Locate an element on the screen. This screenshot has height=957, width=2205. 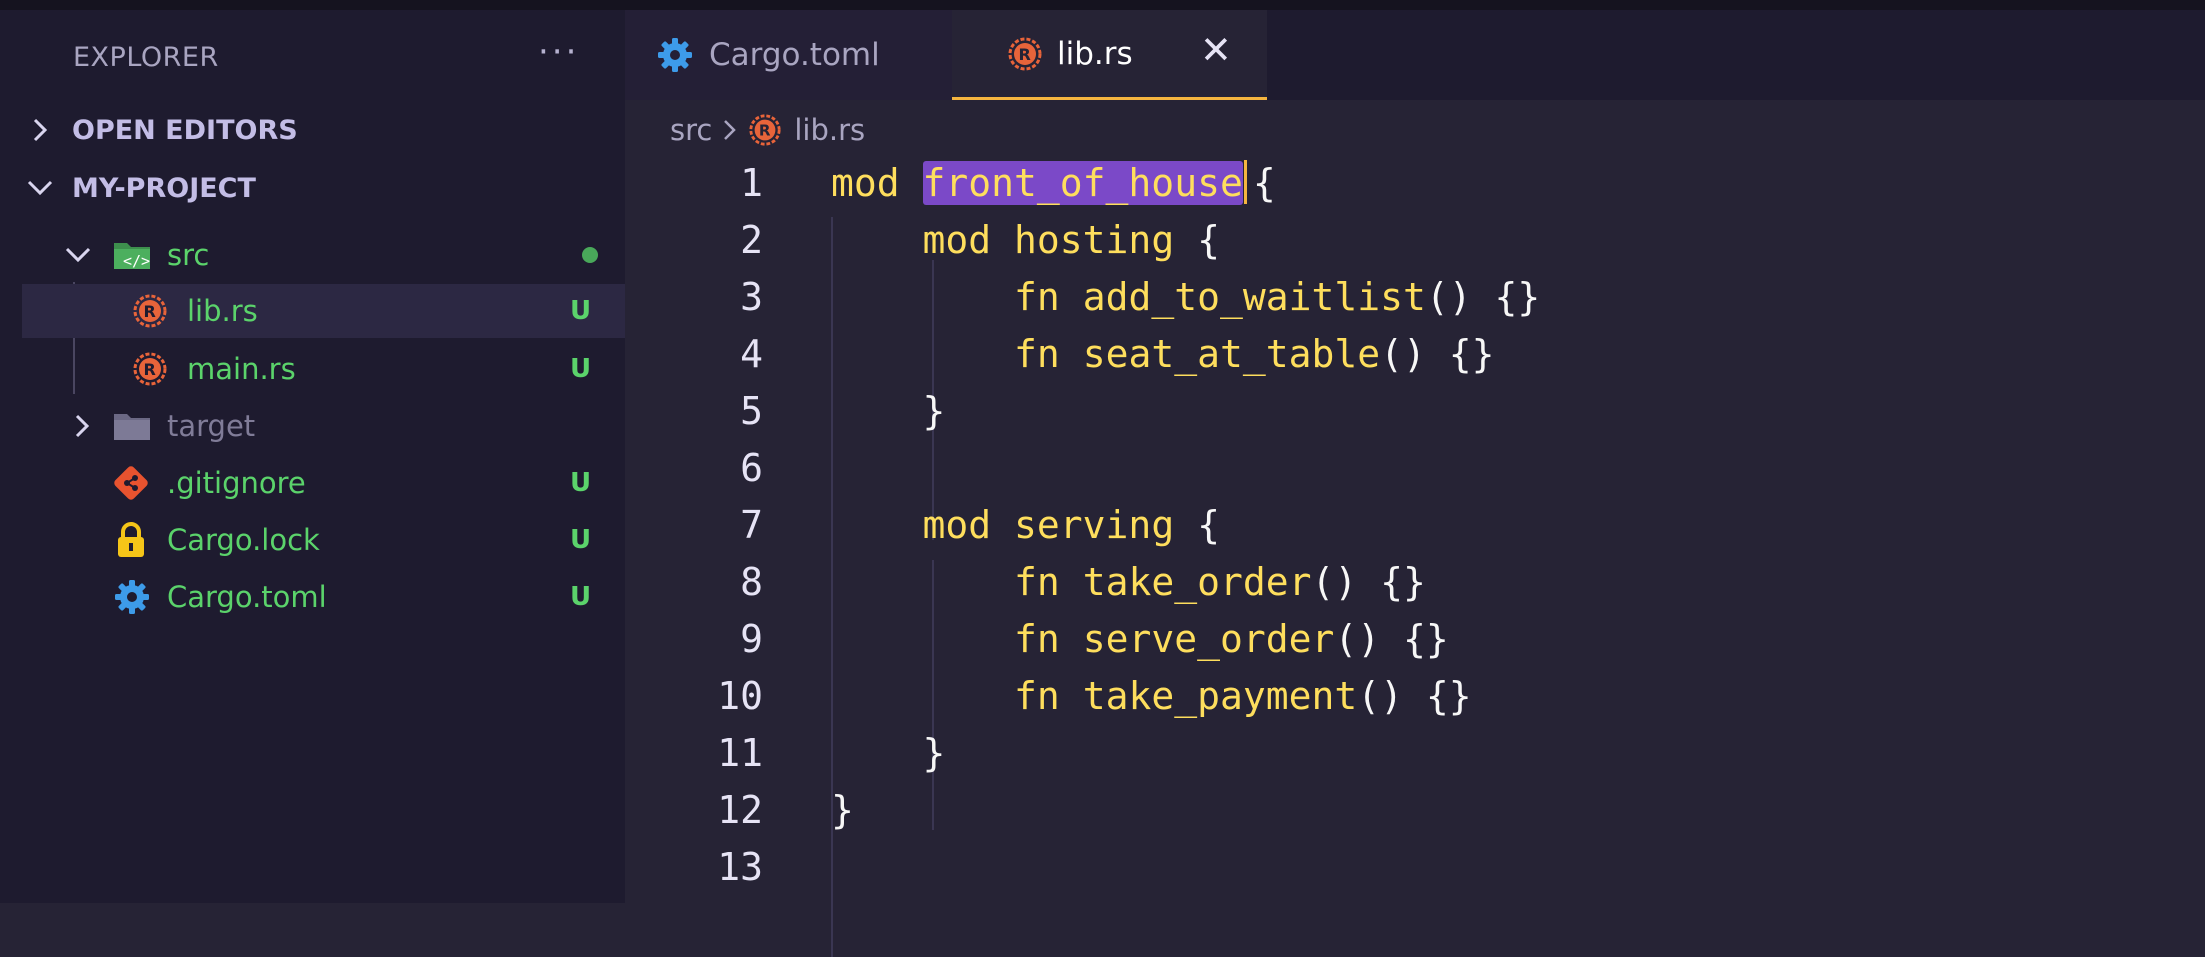
tab-label: lib.rs is located at coordinates (1095, 53).